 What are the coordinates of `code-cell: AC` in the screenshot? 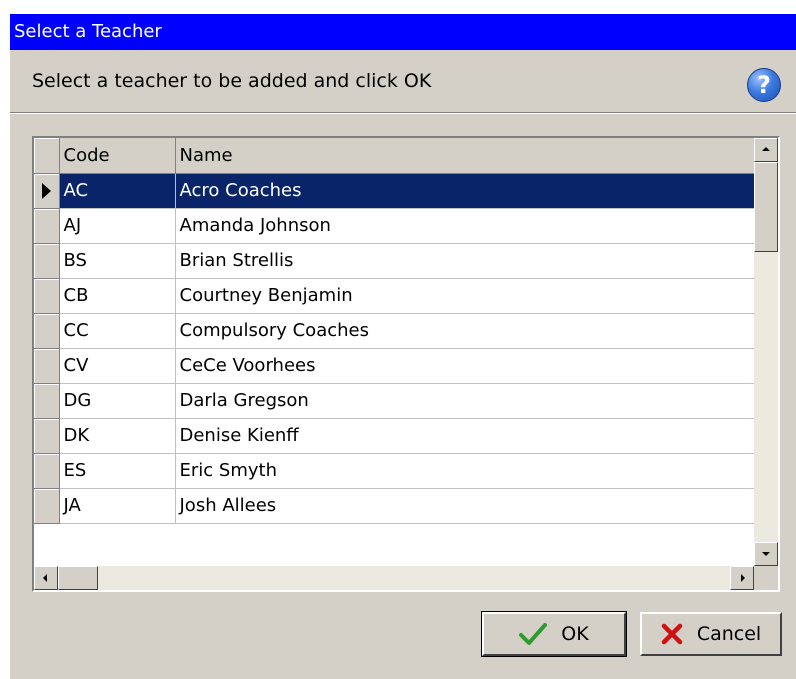 It's located at (117, 191).